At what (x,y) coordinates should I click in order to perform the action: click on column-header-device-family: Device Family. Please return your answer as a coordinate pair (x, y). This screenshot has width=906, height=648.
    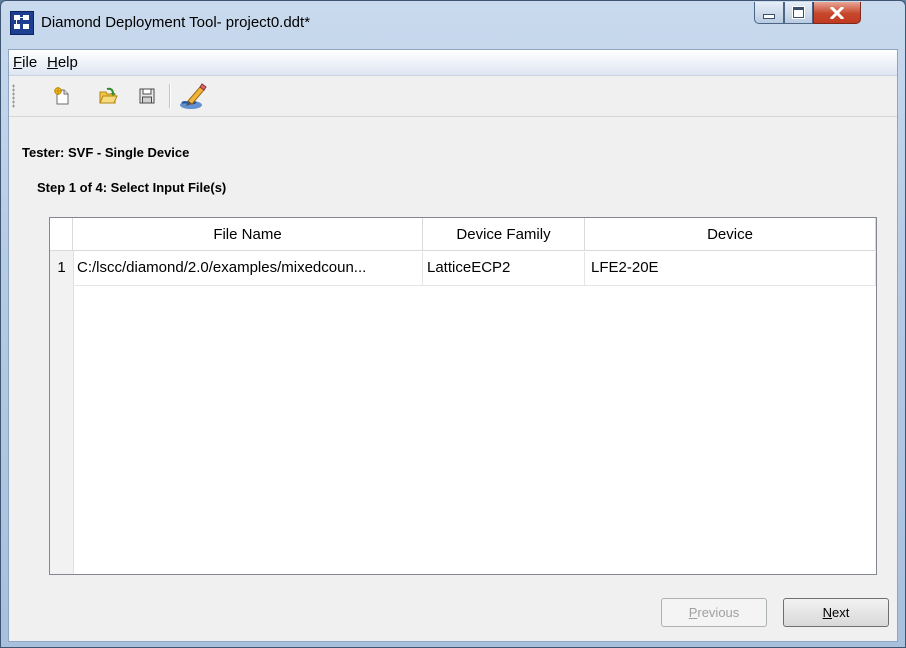
    Looking at the image, I should click on (504, 234).